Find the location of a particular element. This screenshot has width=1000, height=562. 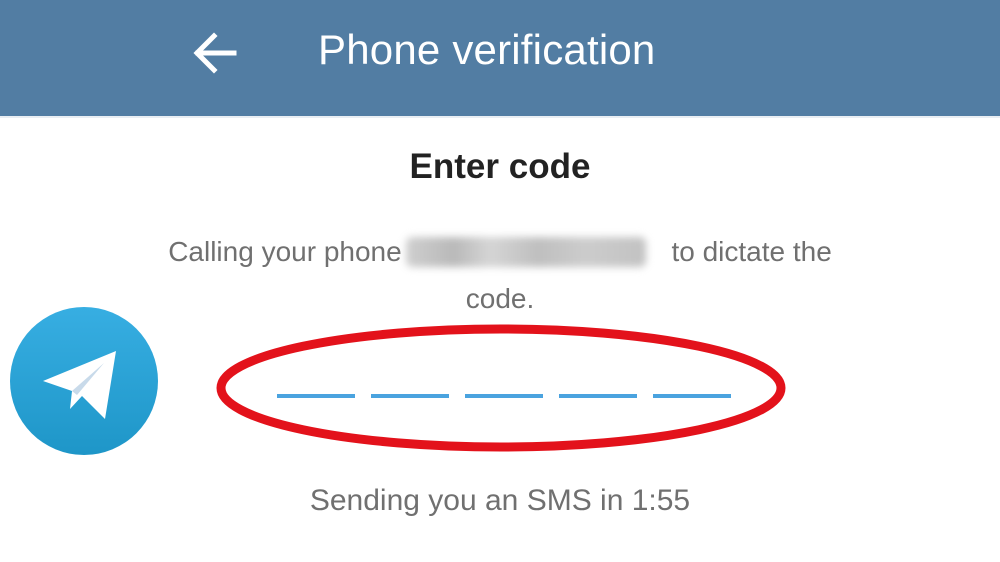

telegram-logo-icon is located at coordinates (84, 381).